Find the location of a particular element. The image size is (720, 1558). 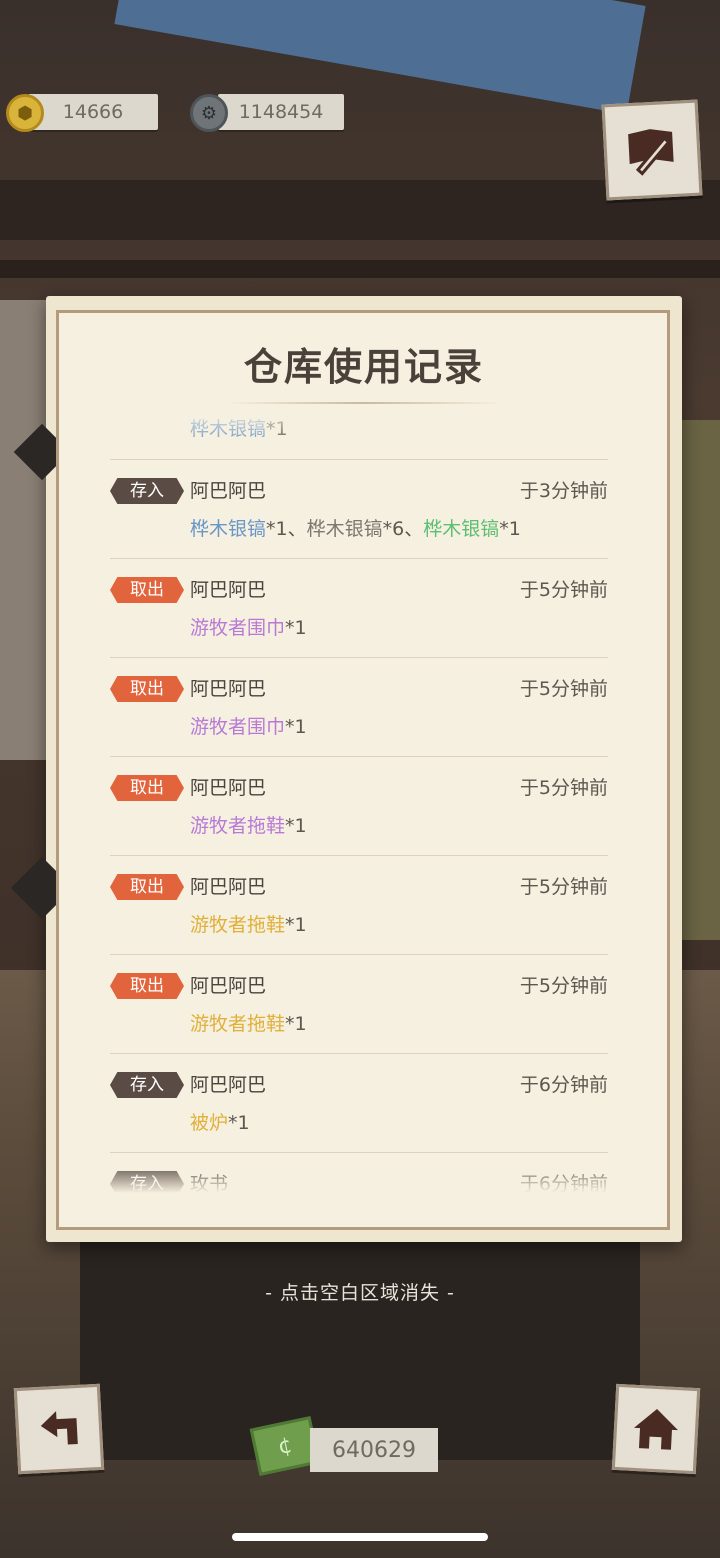

back-button is located at coordinates (59, 1429).